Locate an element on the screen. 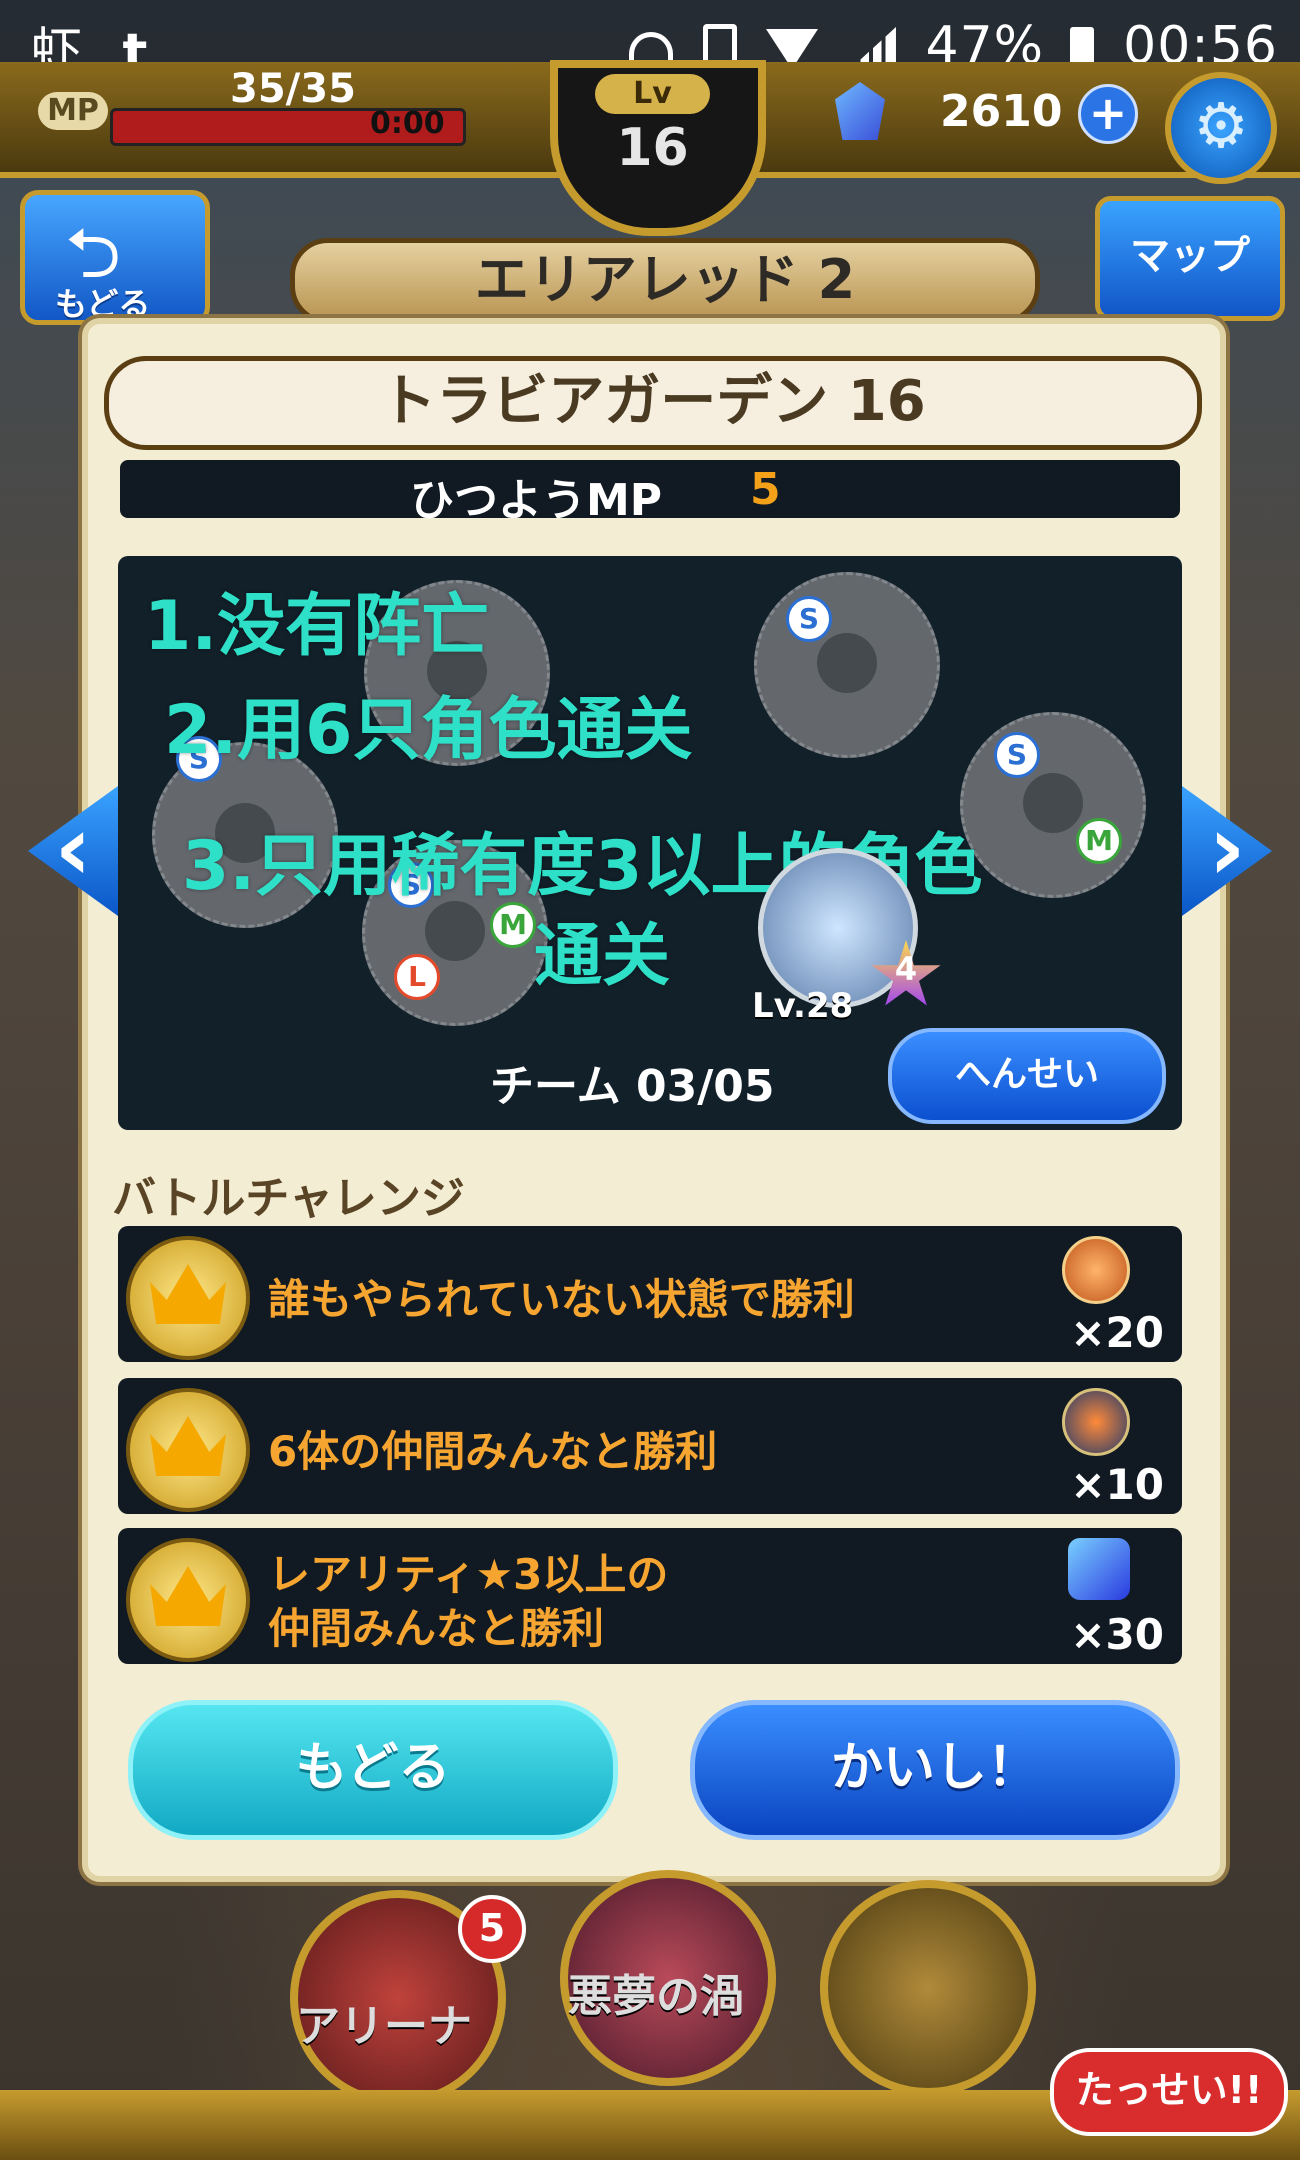 The height and width of the screenshot is (2160, 1300). reward-count: ×30 is located at coordinates (1117, 1634).